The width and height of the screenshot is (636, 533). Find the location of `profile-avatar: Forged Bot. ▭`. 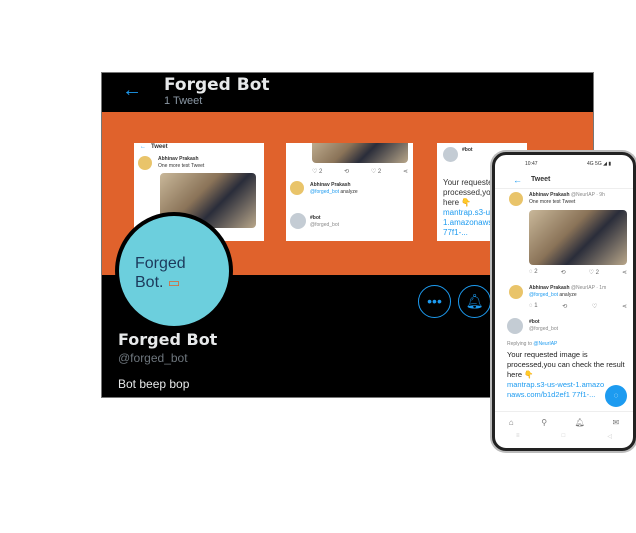

profile-avatar: Forged Bot. ▭ is located at coordinates (174, 271).